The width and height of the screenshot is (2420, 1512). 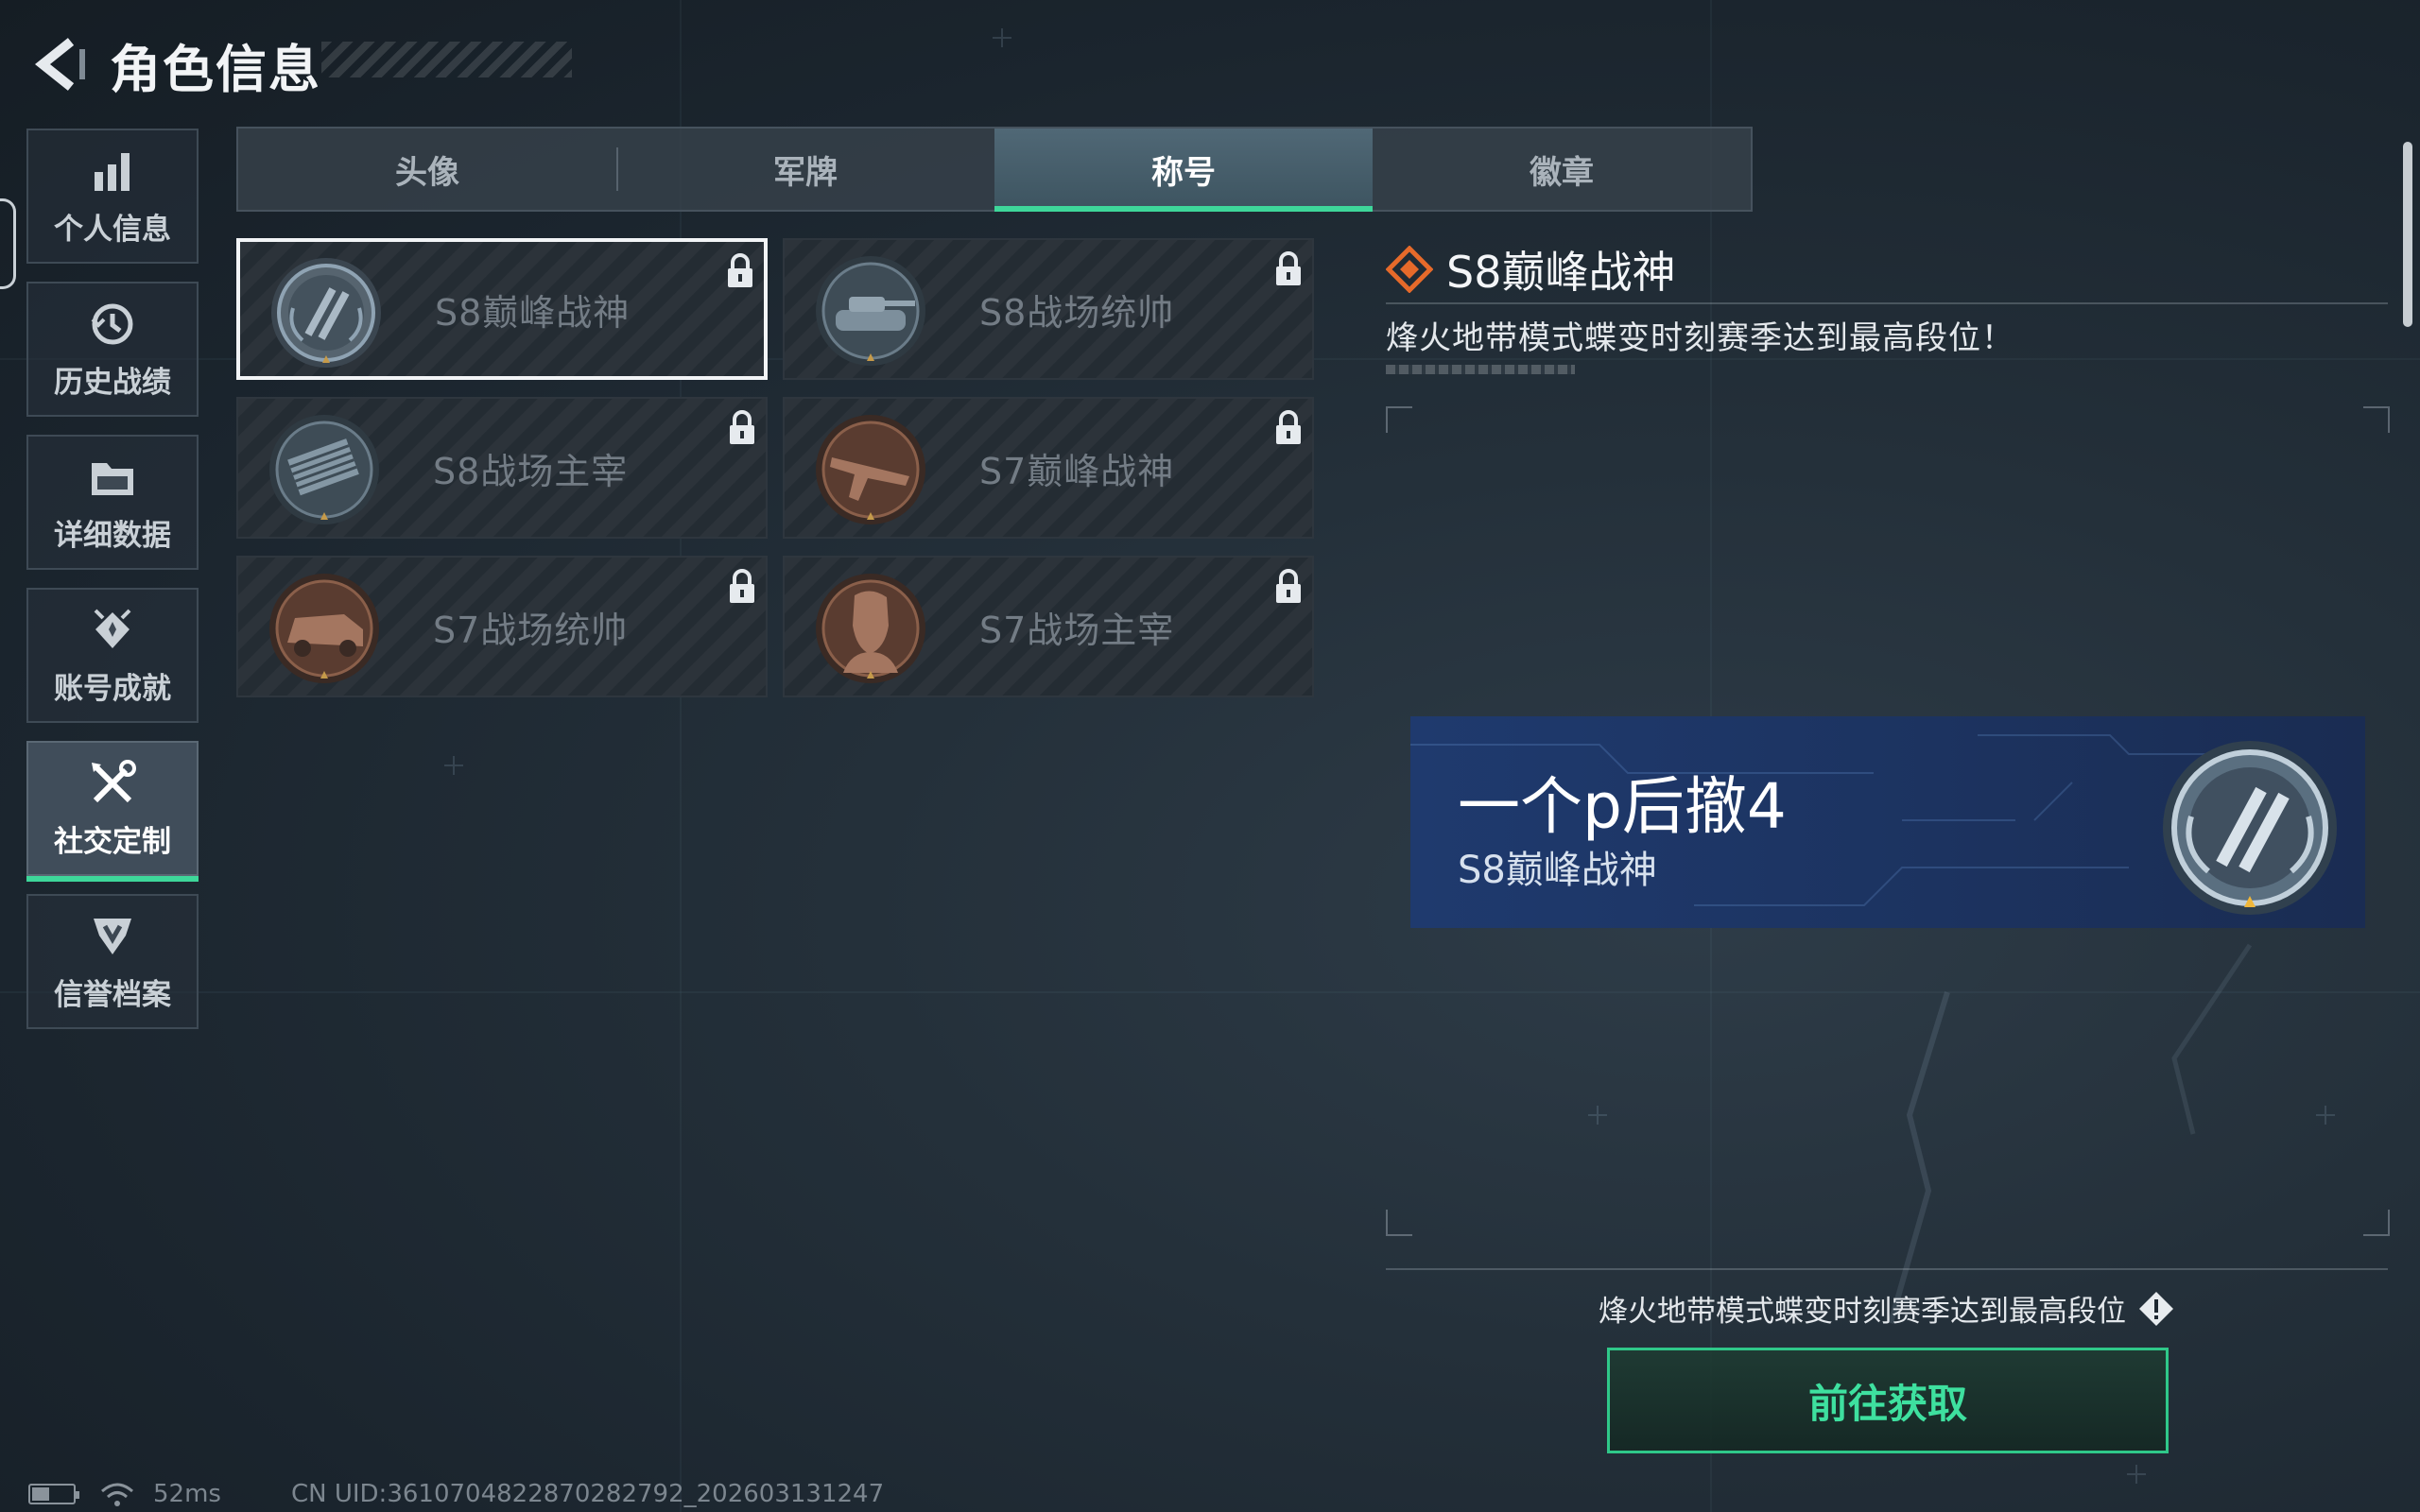 What do you see at coordinates (1077, 471) in the screenshot?
I see `title-card-name: S7巅峰战神` at bounding box center [1077, 471].